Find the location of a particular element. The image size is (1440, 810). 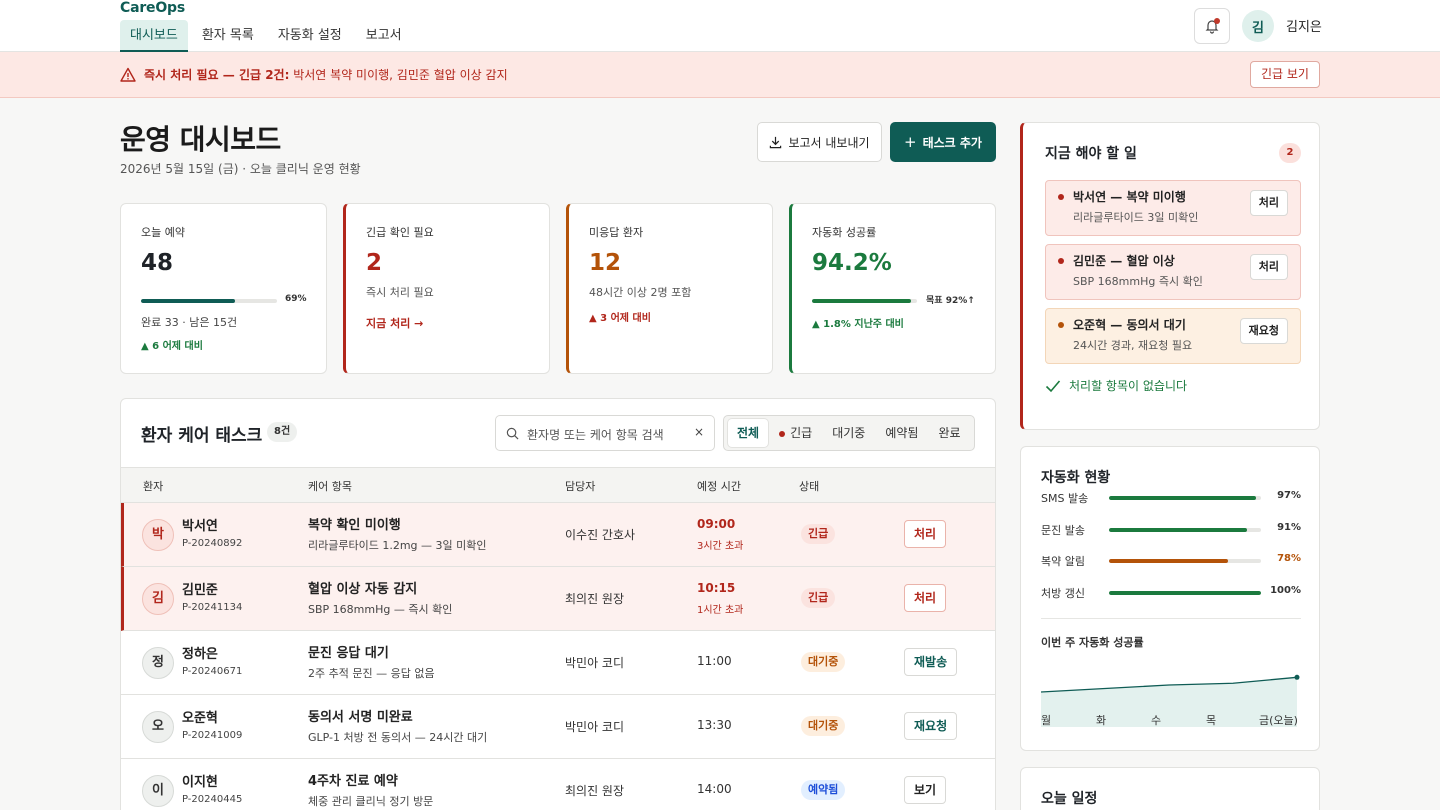

top-header: CareOps 대시보드 환자 목록 자동화 설정 보고서 김 김지은 is located at coordinates (720, 26).